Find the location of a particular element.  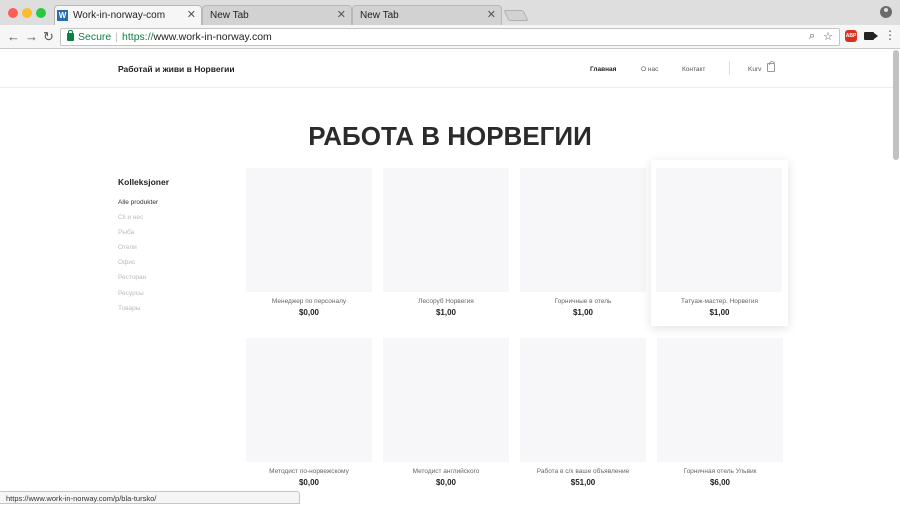

product-card: Горничная отель Ульвик $6,00 is located at coordinates (720, 412).